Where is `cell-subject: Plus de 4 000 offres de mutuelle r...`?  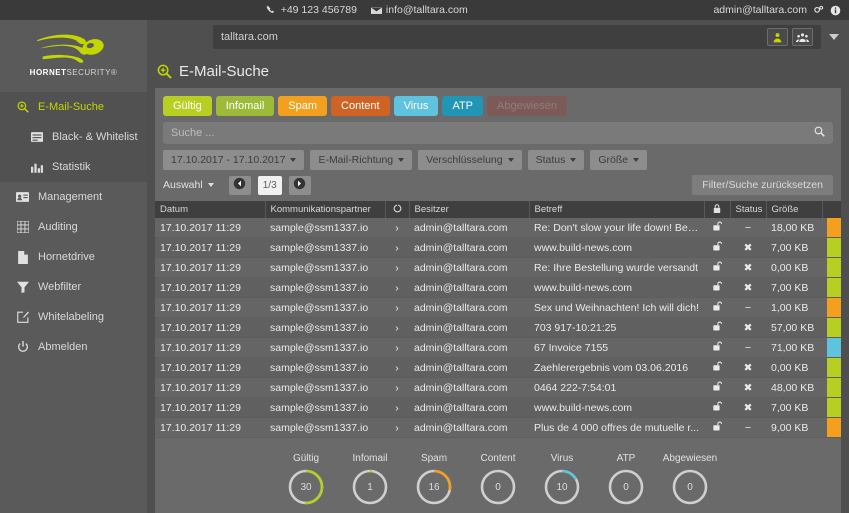
cell-subject: Plus de 4 000 offres de mutuelle r... is located at coordinates (616, 427).